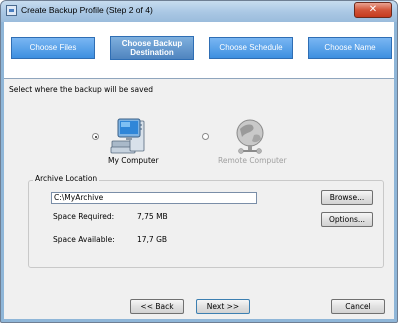 The width and height of the screenshot is (400, 325). What do you see at coordinates (66, 178) in the screenshot?
I see `archive-location-title: Archive Location` at bounding box center [66, 178].